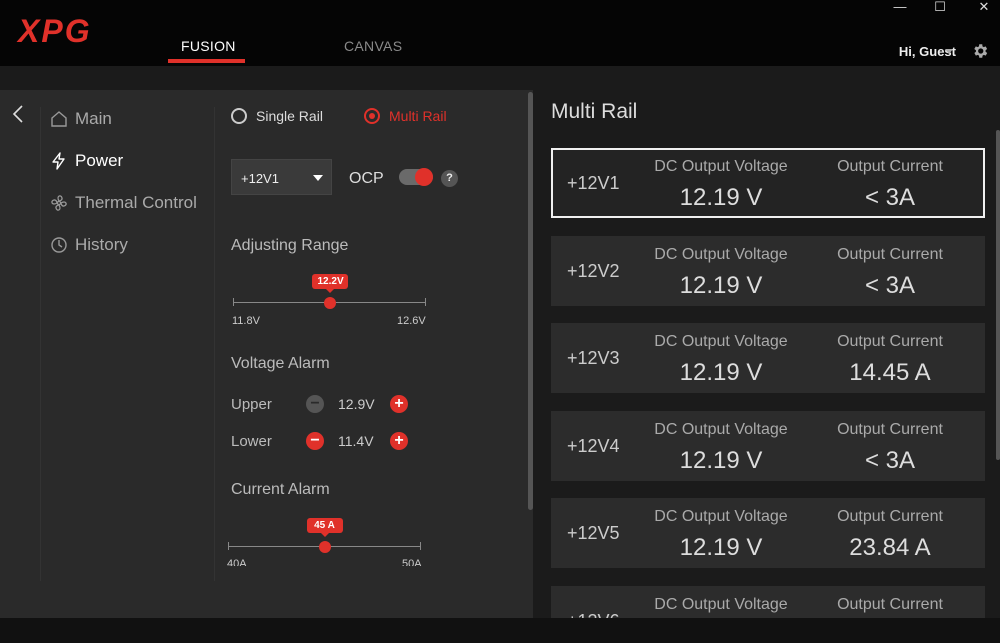  What do you see at coordinates (593, 533) in the screenshot?
I see `rail-name: +12V5` at bounding box center [593, 533].